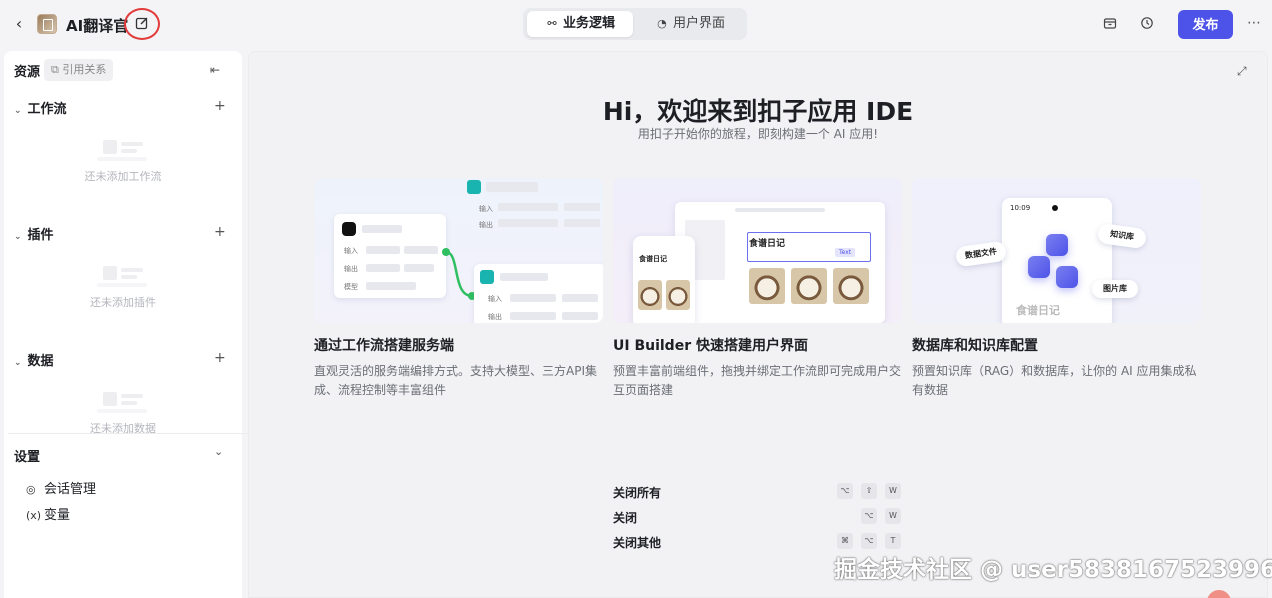  What do you see at coordinates (61, 487) in the screenshot?
I see `settings-item-session: ◎ 会话管理` at bounding box center [61, 487].